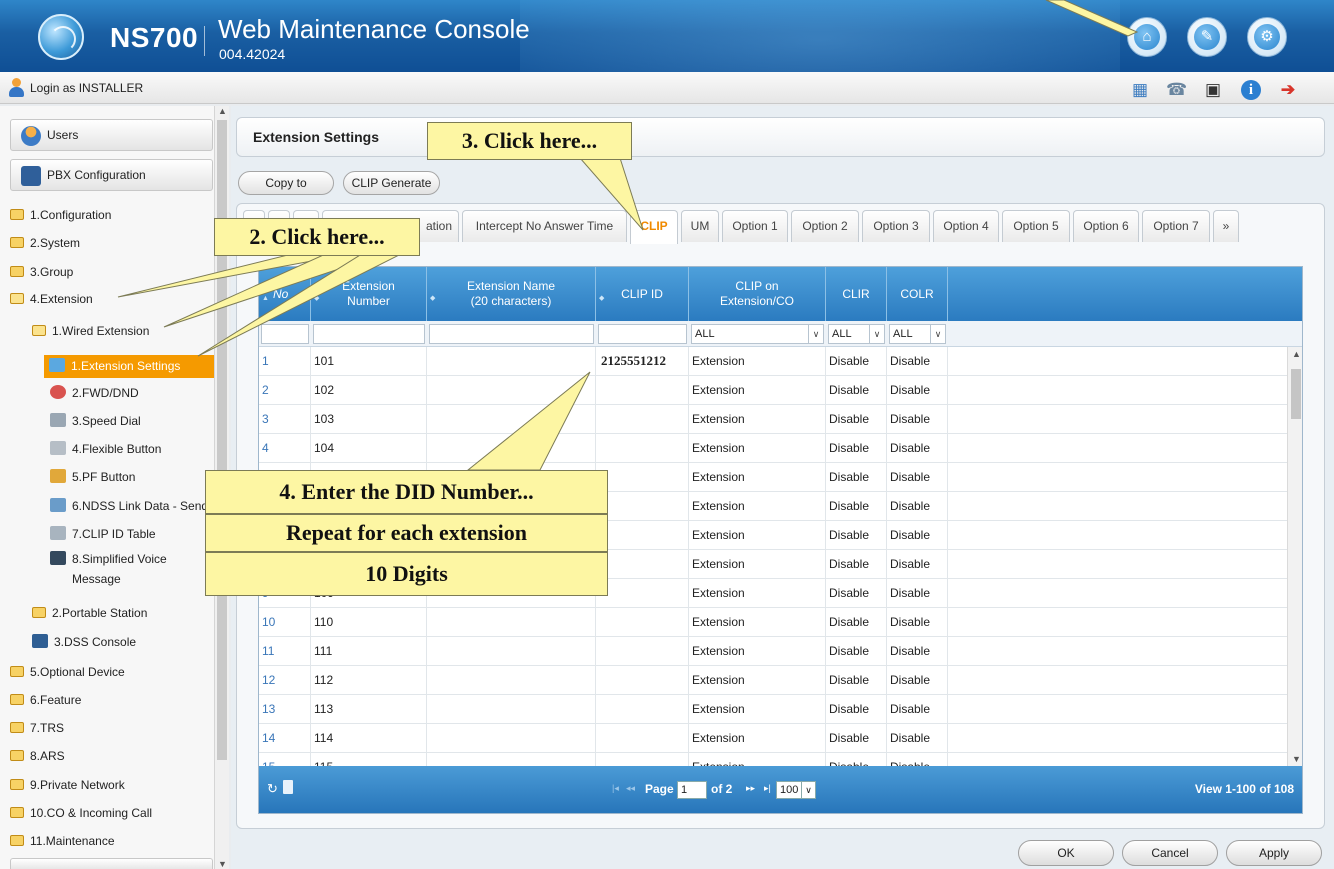 Image resolution: width=1334 pixels, height=869 pixels. I want to click on page-number-input: 1, so click(692, 790).